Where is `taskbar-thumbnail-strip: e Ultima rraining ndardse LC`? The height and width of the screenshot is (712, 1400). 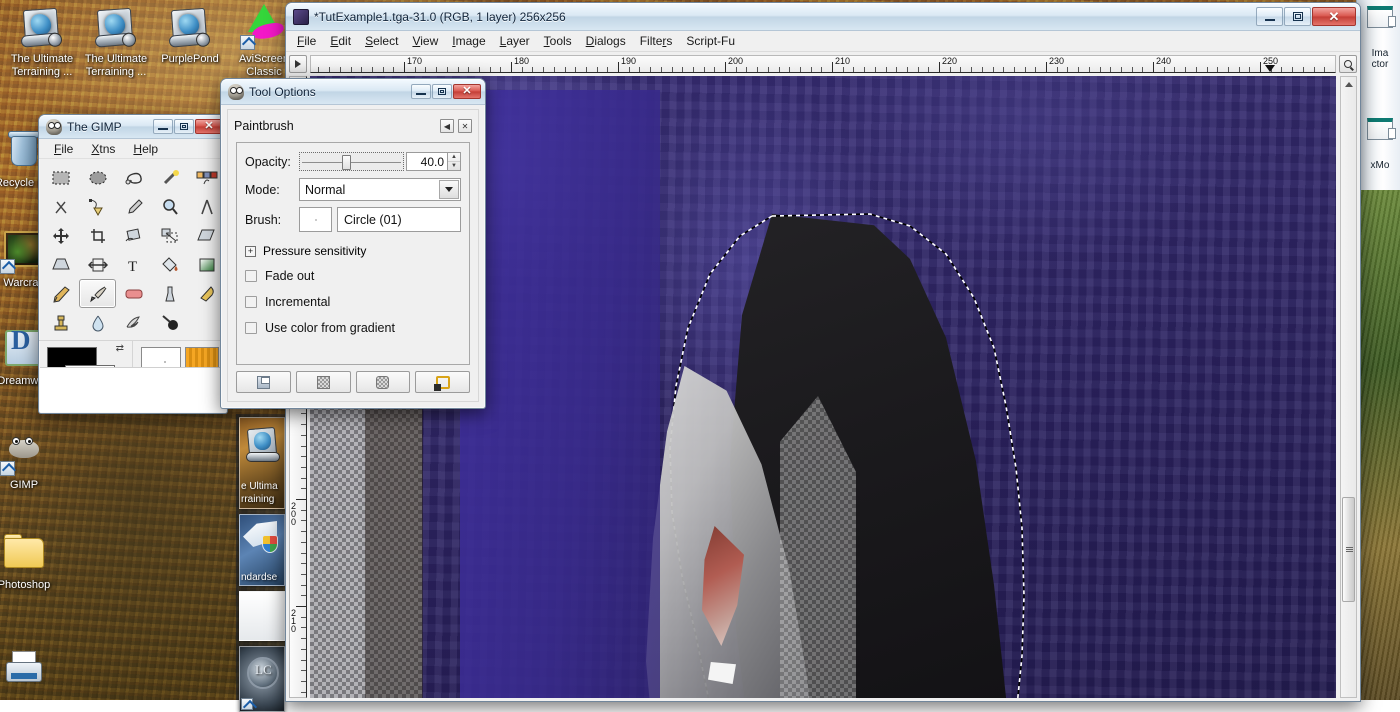
taskbar-thumbnail-strip: e Ultima rraining ndardse LC is located at coordinates (262, 557).